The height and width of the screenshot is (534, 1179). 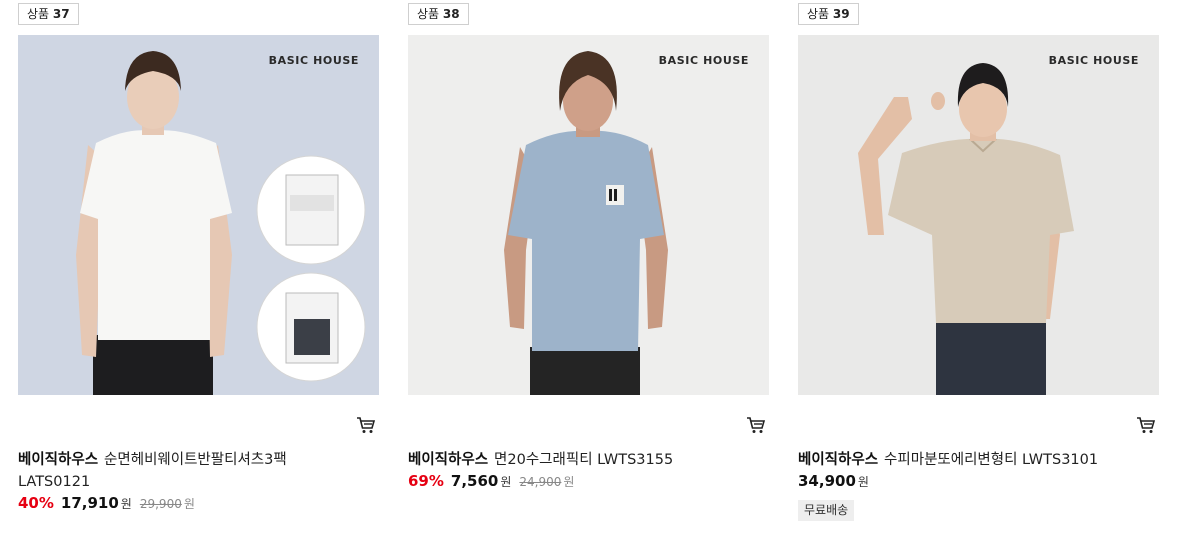 What do you see at coordinates (48, 14) in the screenshot?
I see `rank-badge: 상품 37` at bounding box center [48, 14].